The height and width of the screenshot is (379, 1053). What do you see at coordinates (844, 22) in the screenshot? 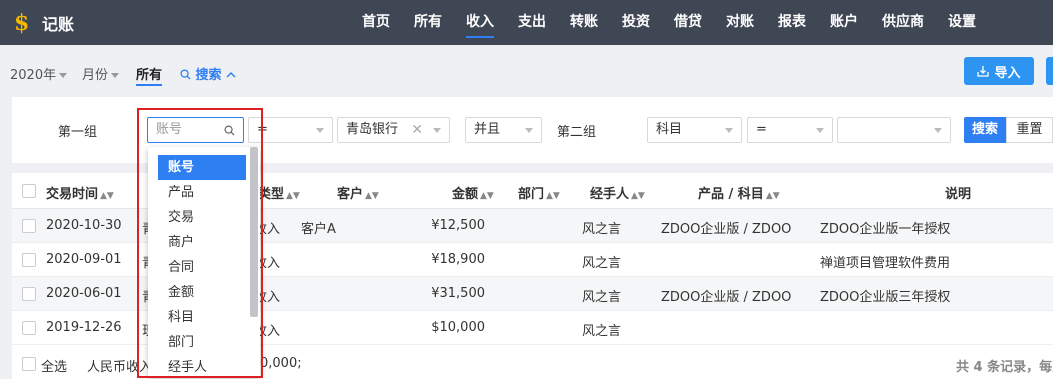
I see `nav-item: 账户` at bounding box center [844, 22].